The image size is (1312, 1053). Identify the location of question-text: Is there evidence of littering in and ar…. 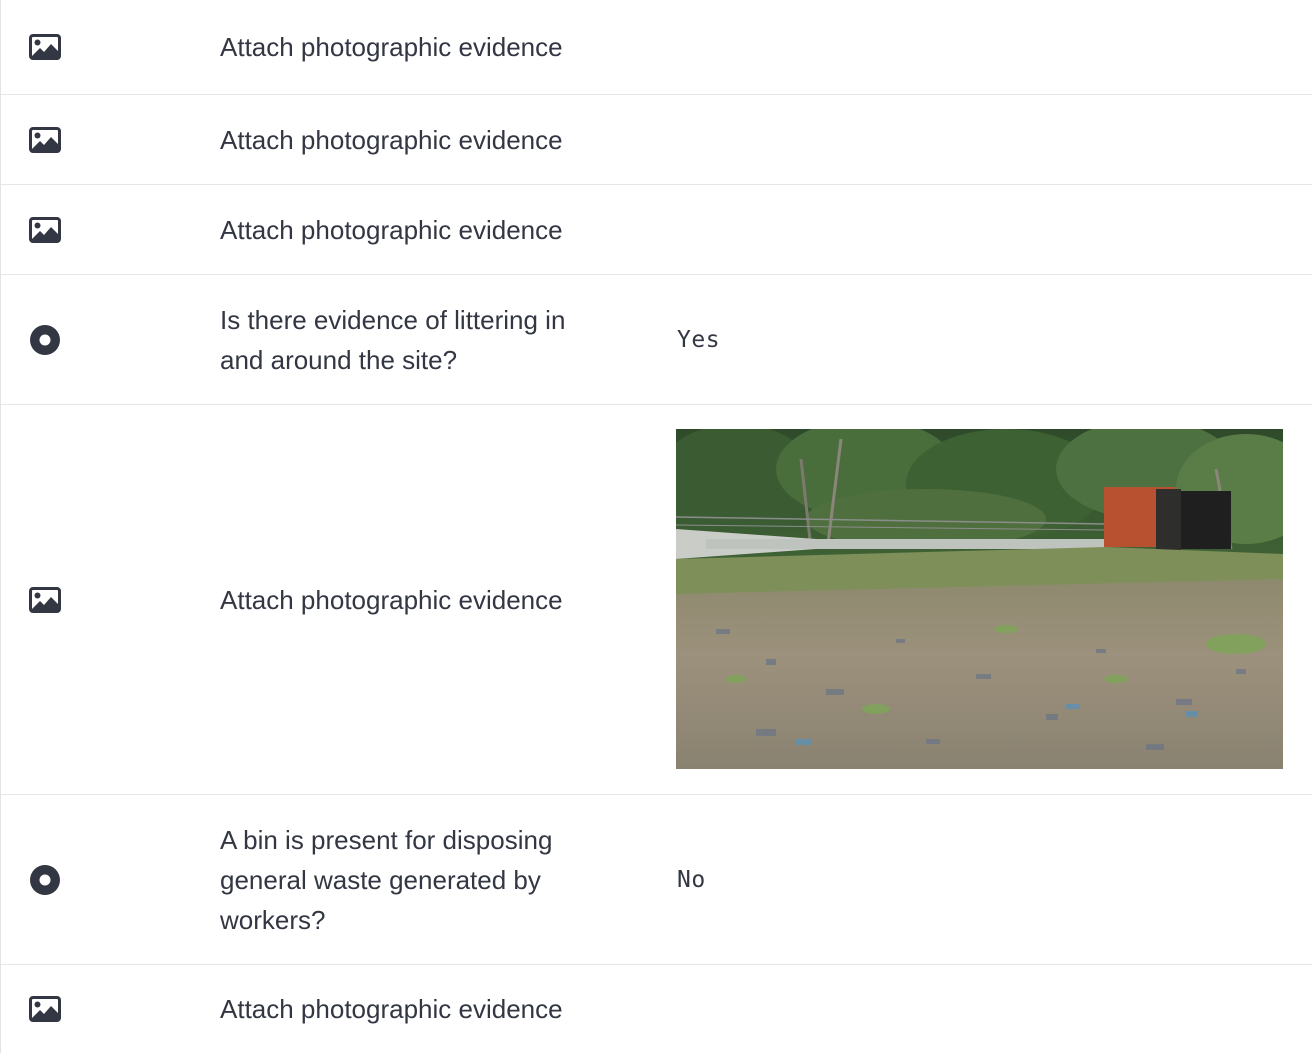
(393, 339).